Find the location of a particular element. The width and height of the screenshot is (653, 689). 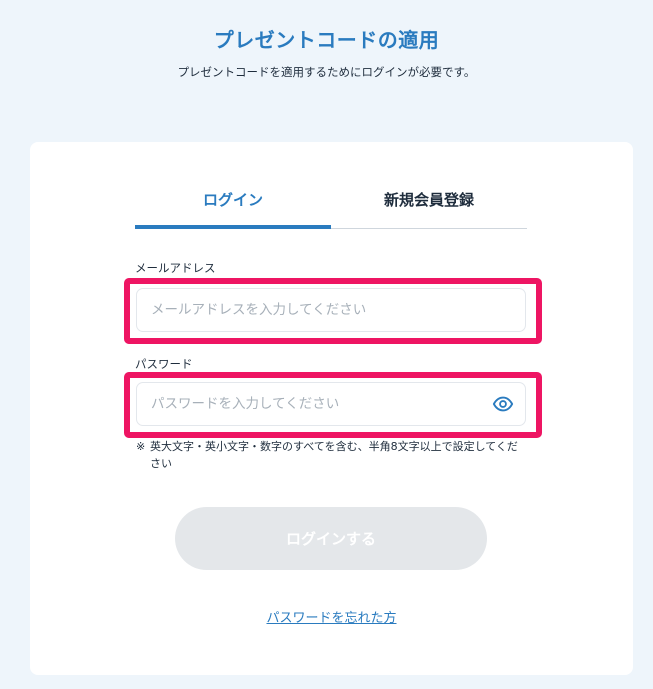

tab-register: 新規会員登録 is located at coordinates (429, 203).